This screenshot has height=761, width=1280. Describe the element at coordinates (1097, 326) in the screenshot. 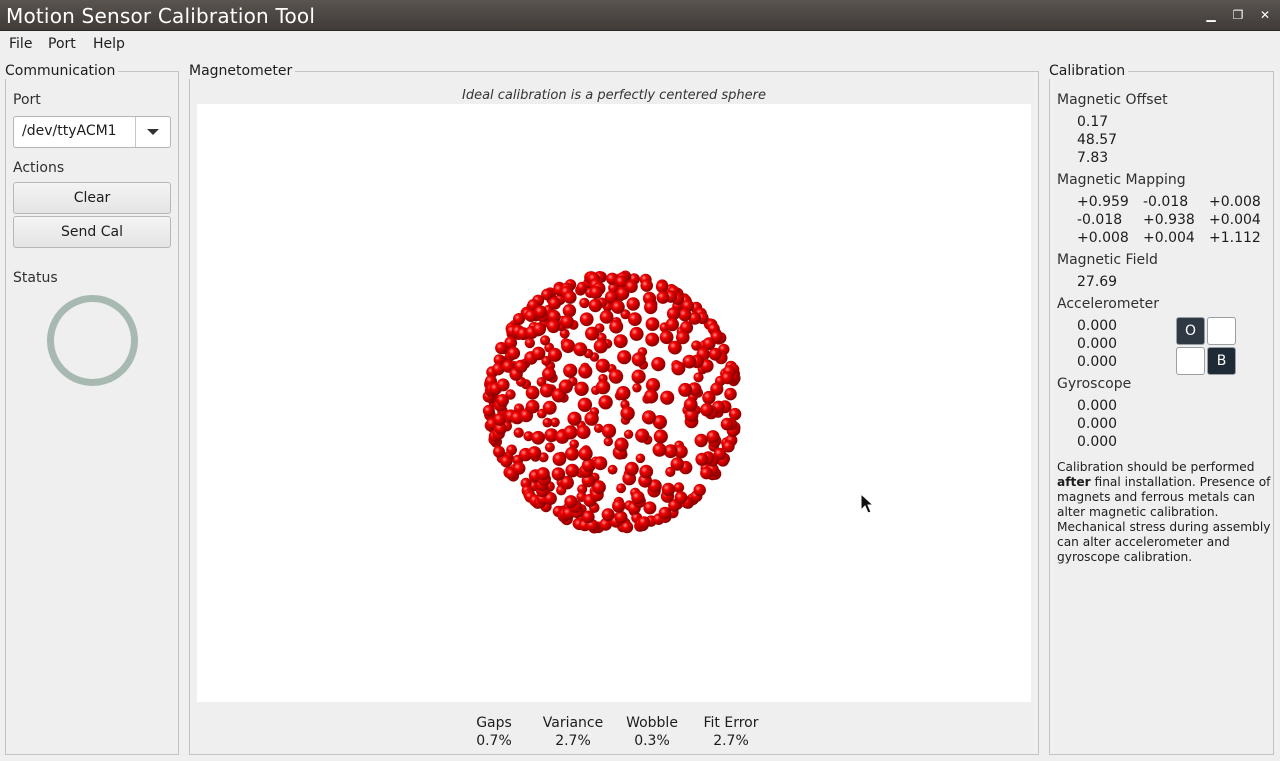

I see `accel-x: 0.000` at that location.